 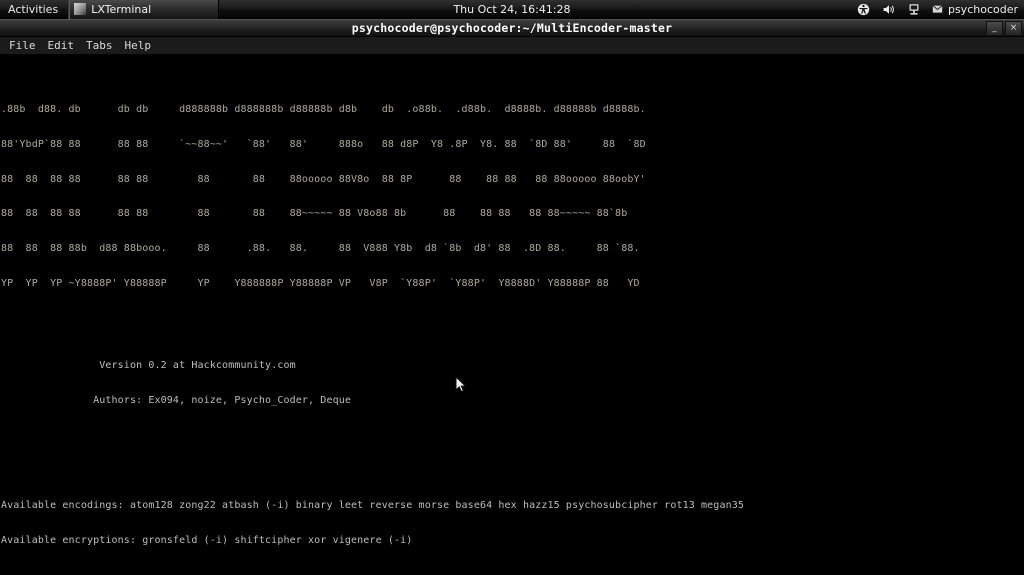 I want to click on user-menu: psychocoder, so click(x=975, y=9).